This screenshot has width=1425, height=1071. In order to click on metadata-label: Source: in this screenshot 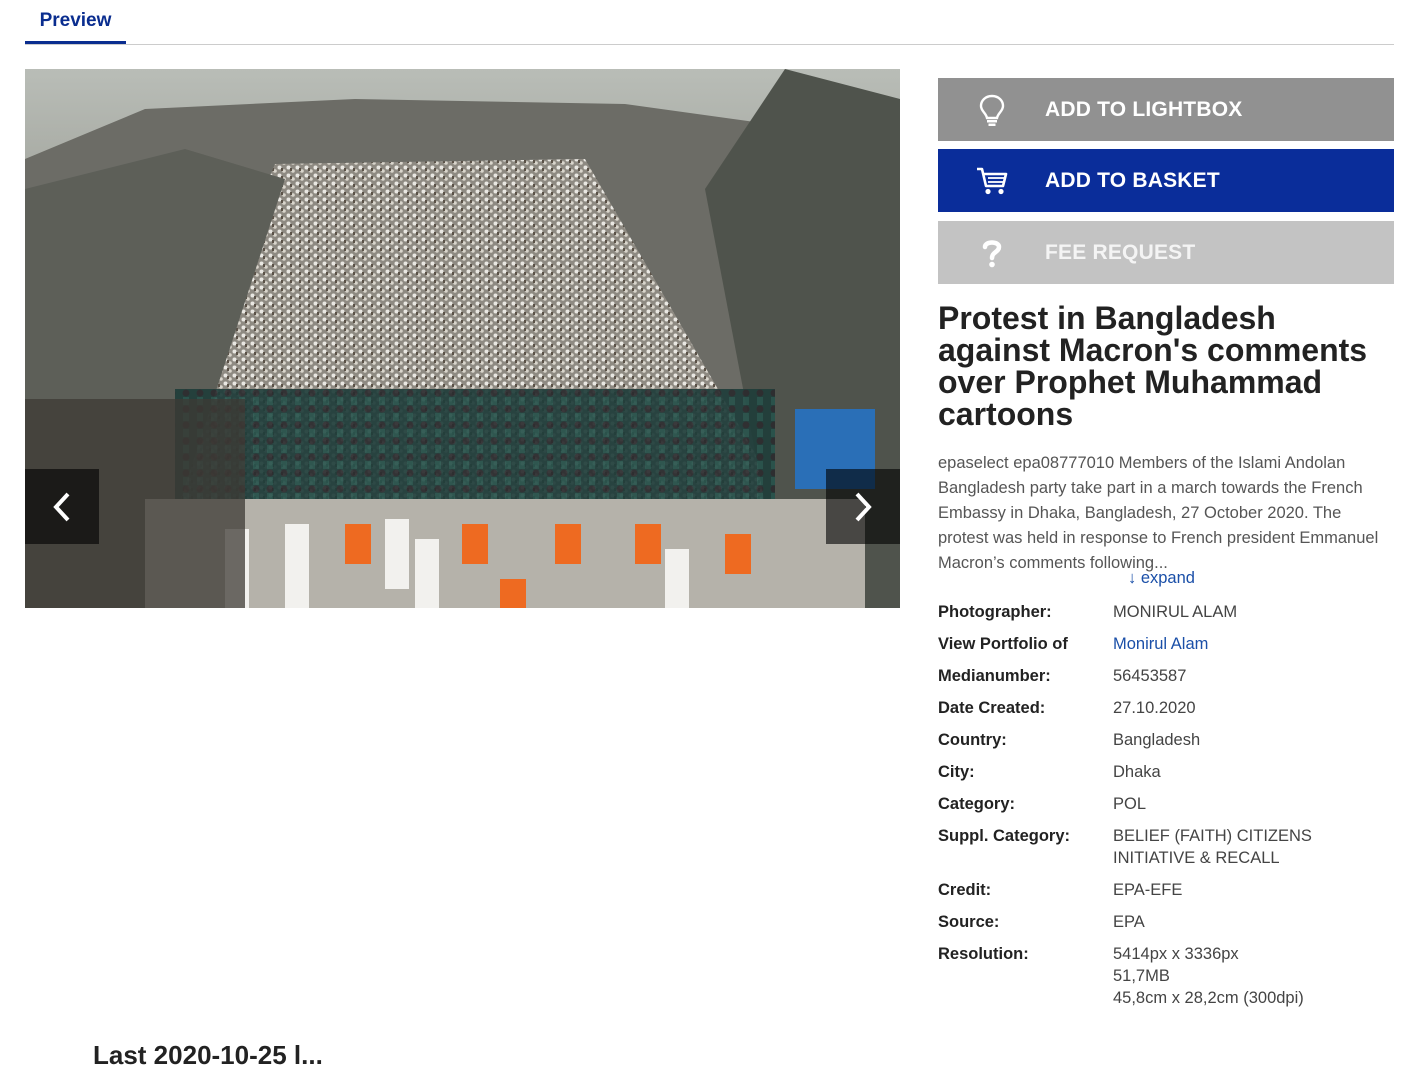, I will do `click(969, 922)`.